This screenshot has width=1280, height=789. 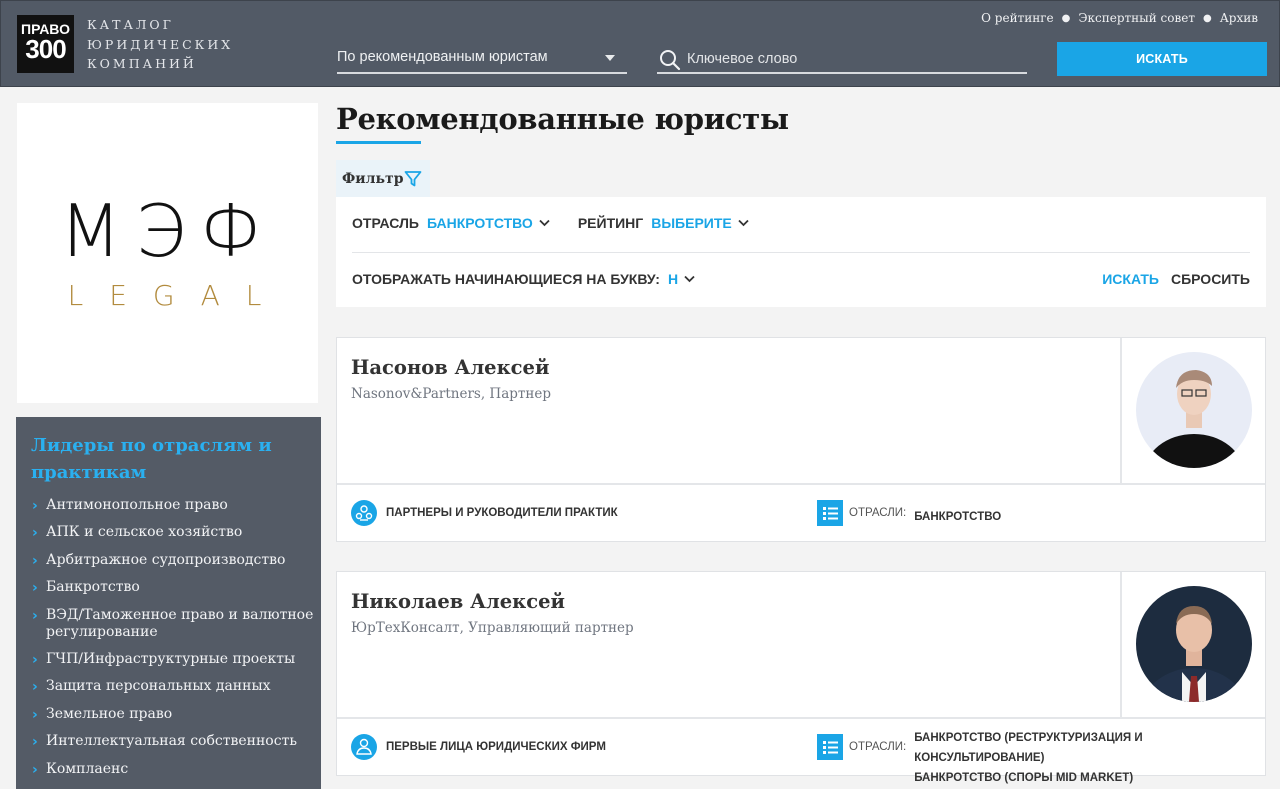 I want to click on funnel-icon, so click(x=413, y=179).